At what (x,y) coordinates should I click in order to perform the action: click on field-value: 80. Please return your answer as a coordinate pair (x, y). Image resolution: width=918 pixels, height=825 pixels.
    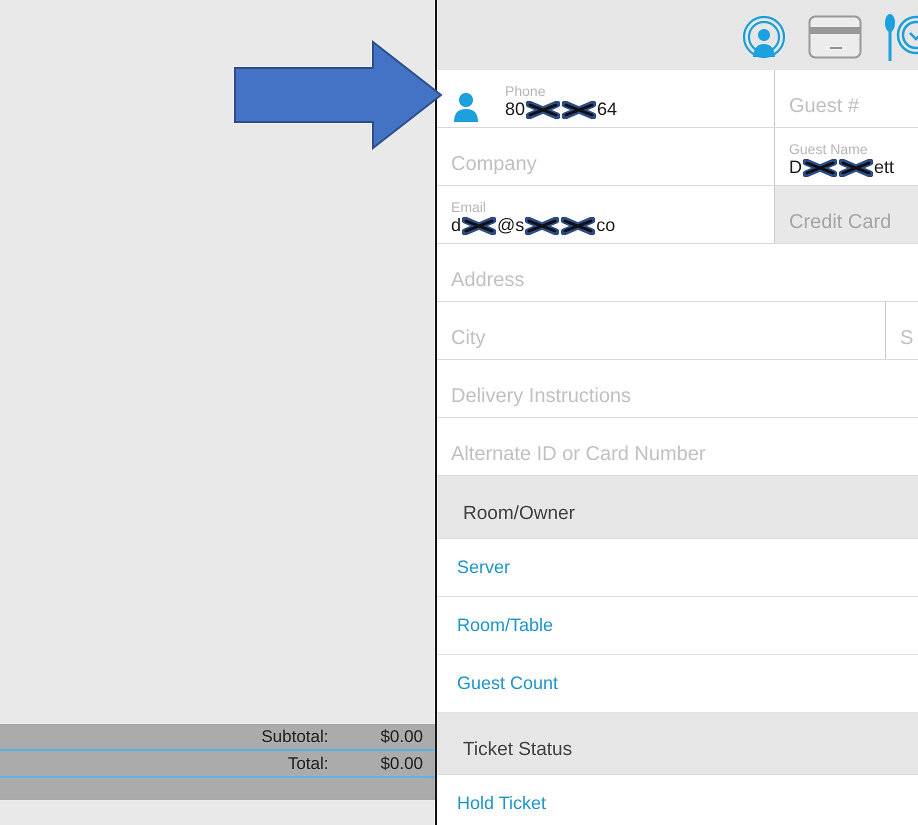
    Looking at the image, I should click on (515, 110).